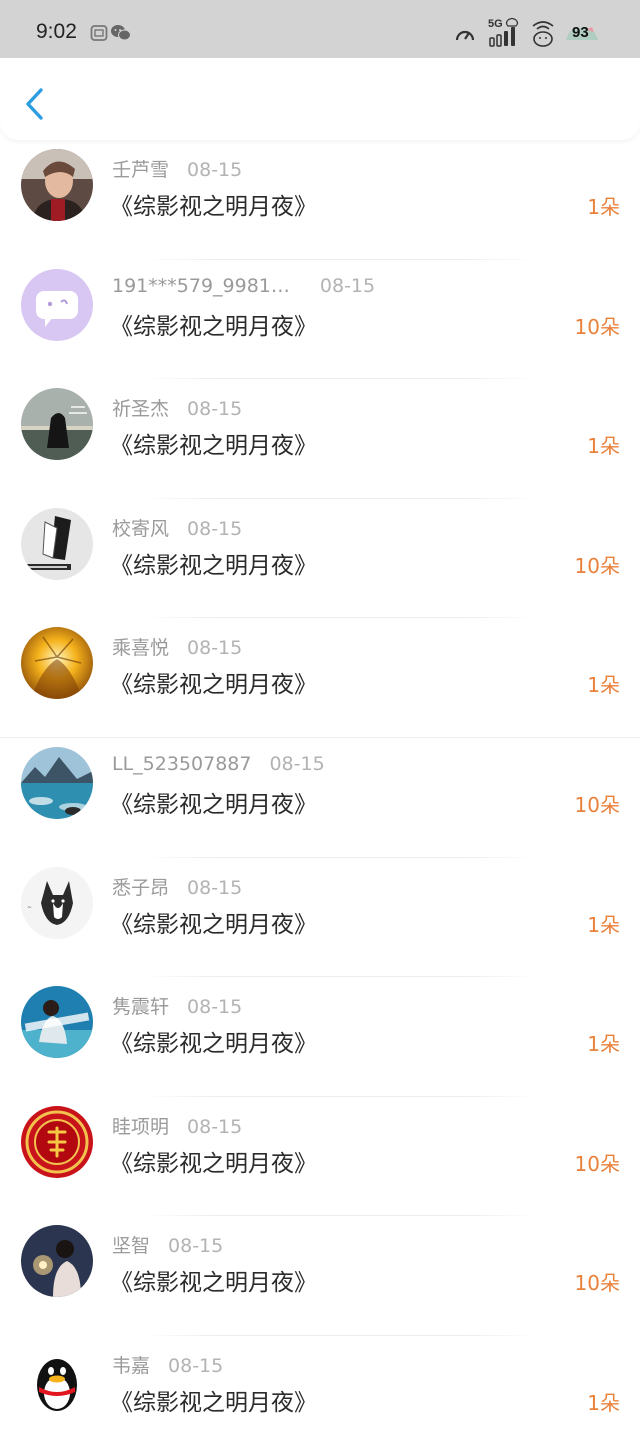 This screenshot has width=640, height=1456. I want to click on list-item: 眭项明 08-15 《综影视之明月夜》 10朵, so click(320, 1157).